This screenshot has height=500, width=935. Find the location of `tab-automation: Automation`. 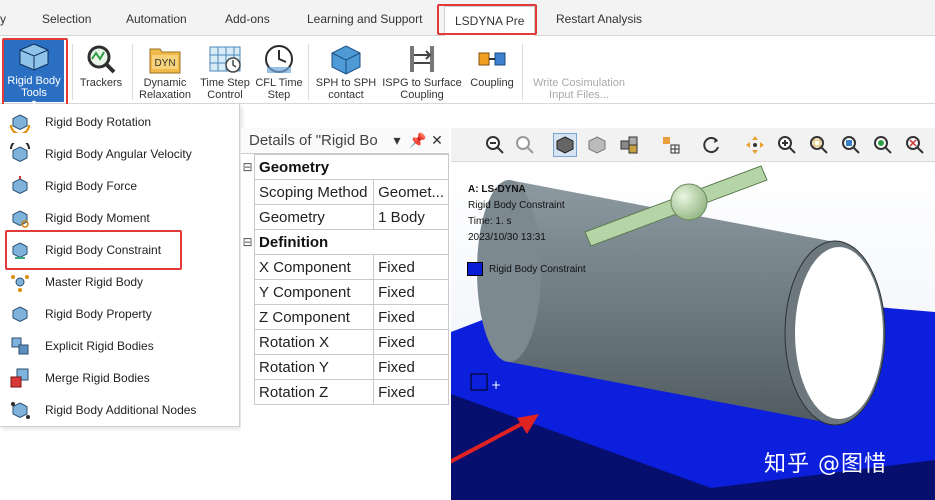

tab-automation: Automation is located at coordinates (156, 19).